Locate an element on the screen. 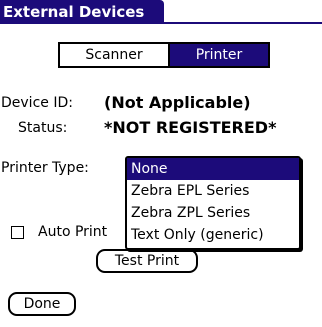 This screenshot has width=322, height=327. printer-type-option-zebra-zpl: Zebra ZPL Series is located at coordinates (213, 213).